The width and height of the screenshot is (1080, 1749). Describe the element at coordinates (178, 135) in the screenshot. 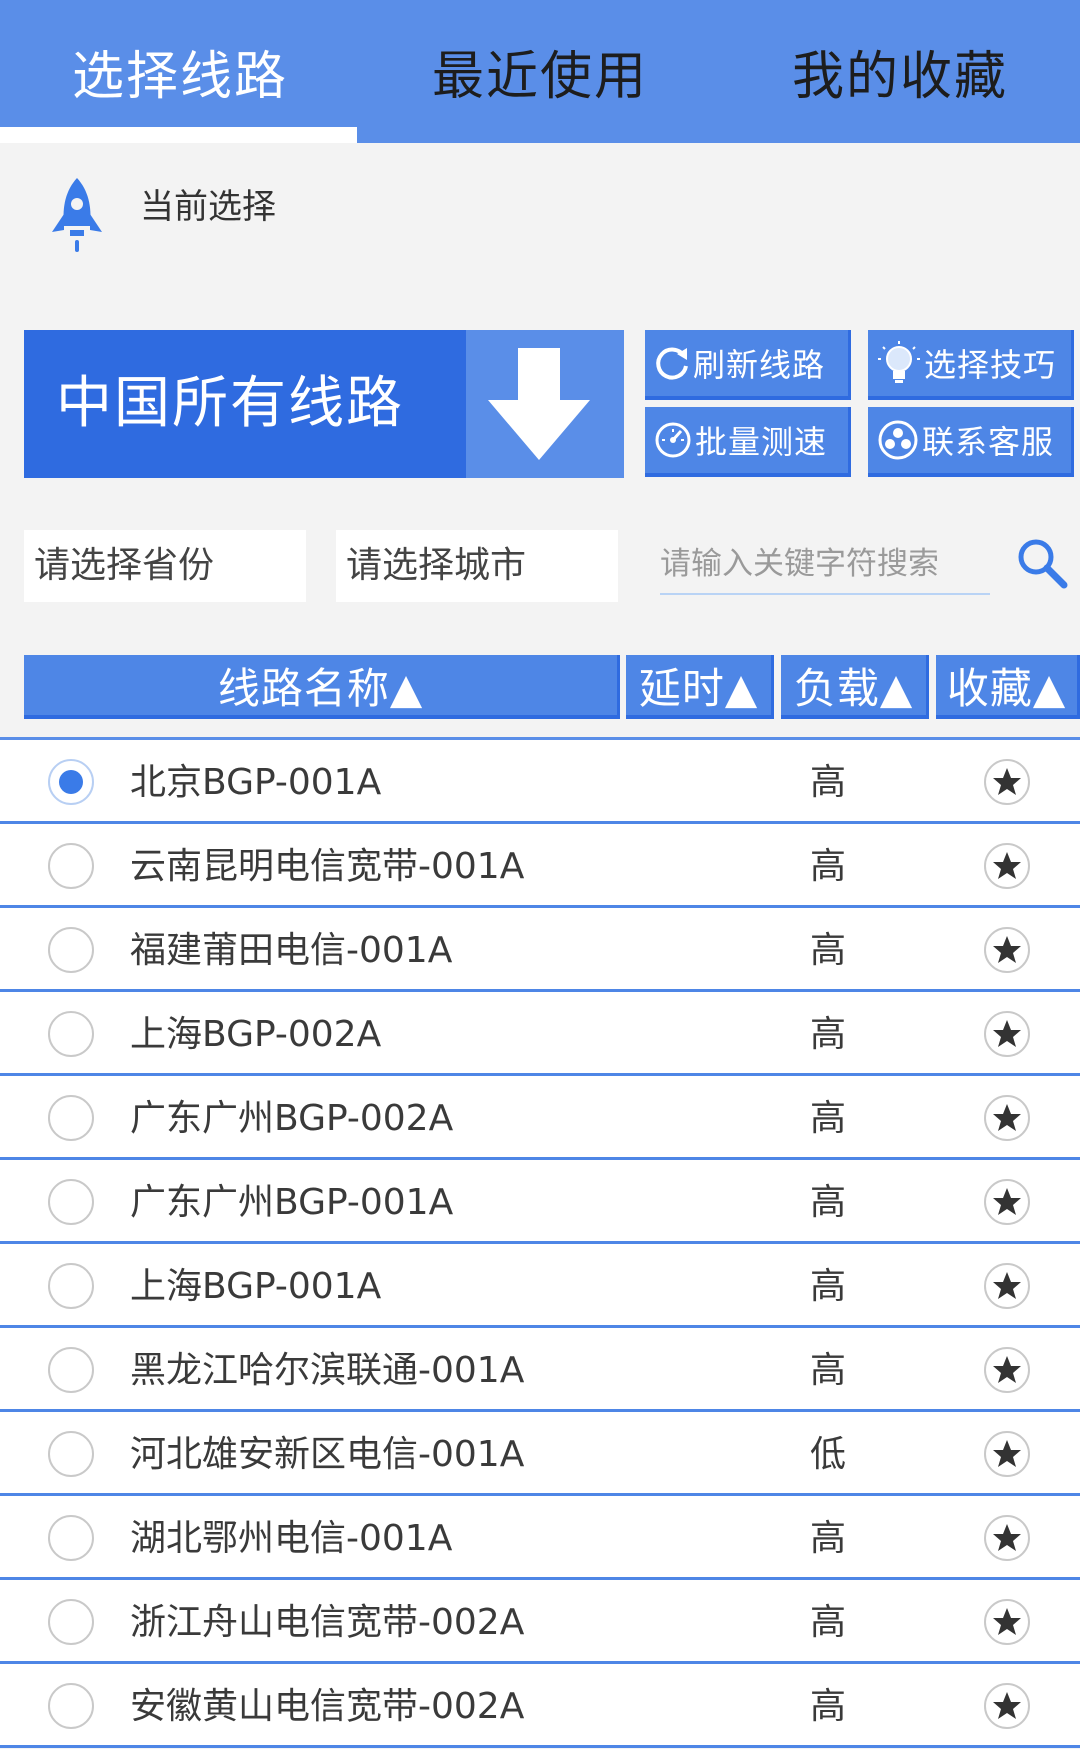

I see `active-tab-indicator` at that location.